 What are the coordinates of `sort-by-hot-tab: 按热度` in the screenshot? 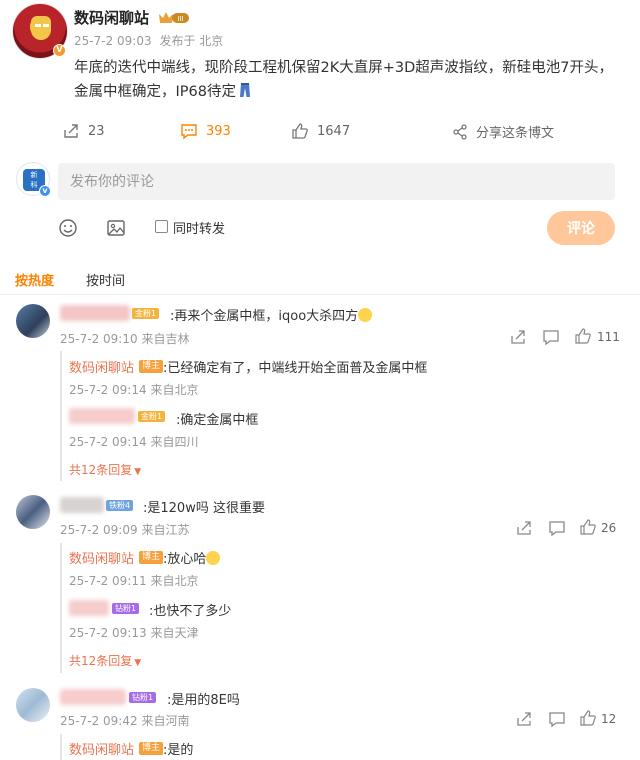 It's located at (34, 279).